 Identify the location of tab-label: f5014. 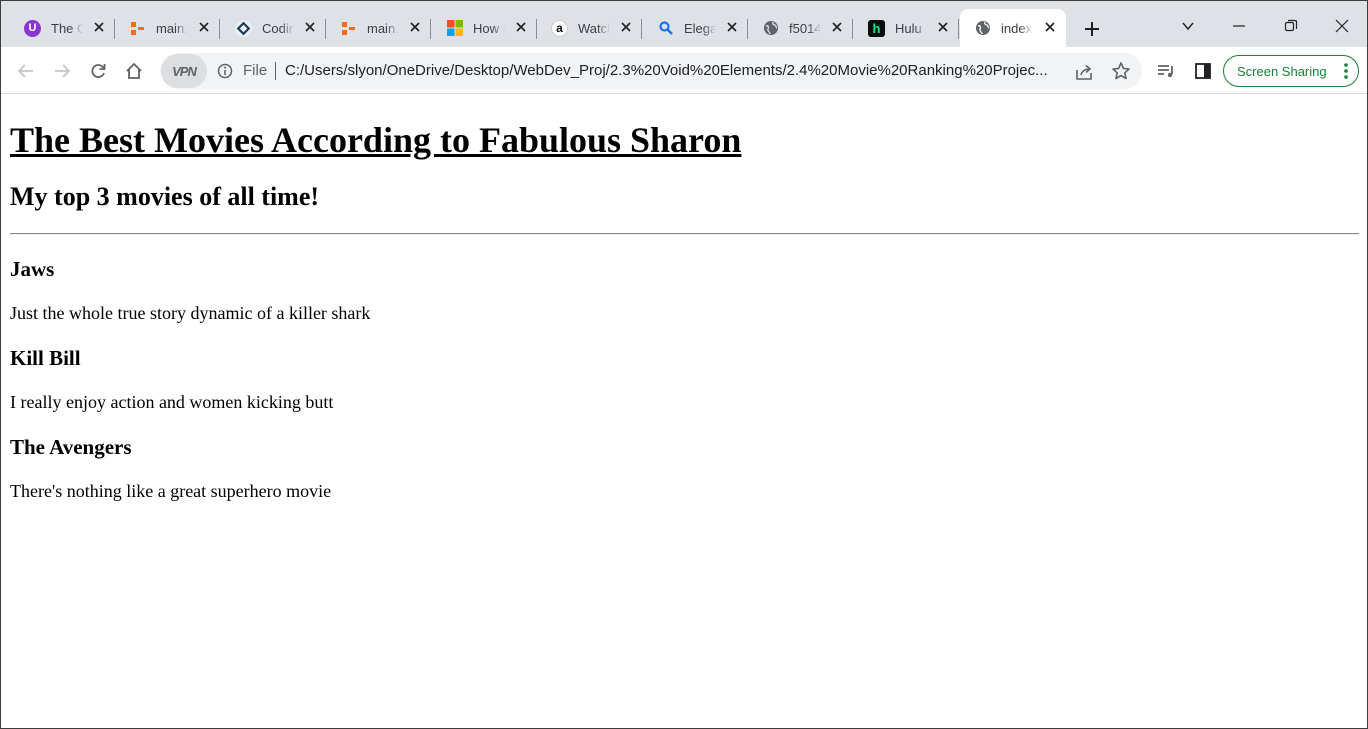
(805, 28).